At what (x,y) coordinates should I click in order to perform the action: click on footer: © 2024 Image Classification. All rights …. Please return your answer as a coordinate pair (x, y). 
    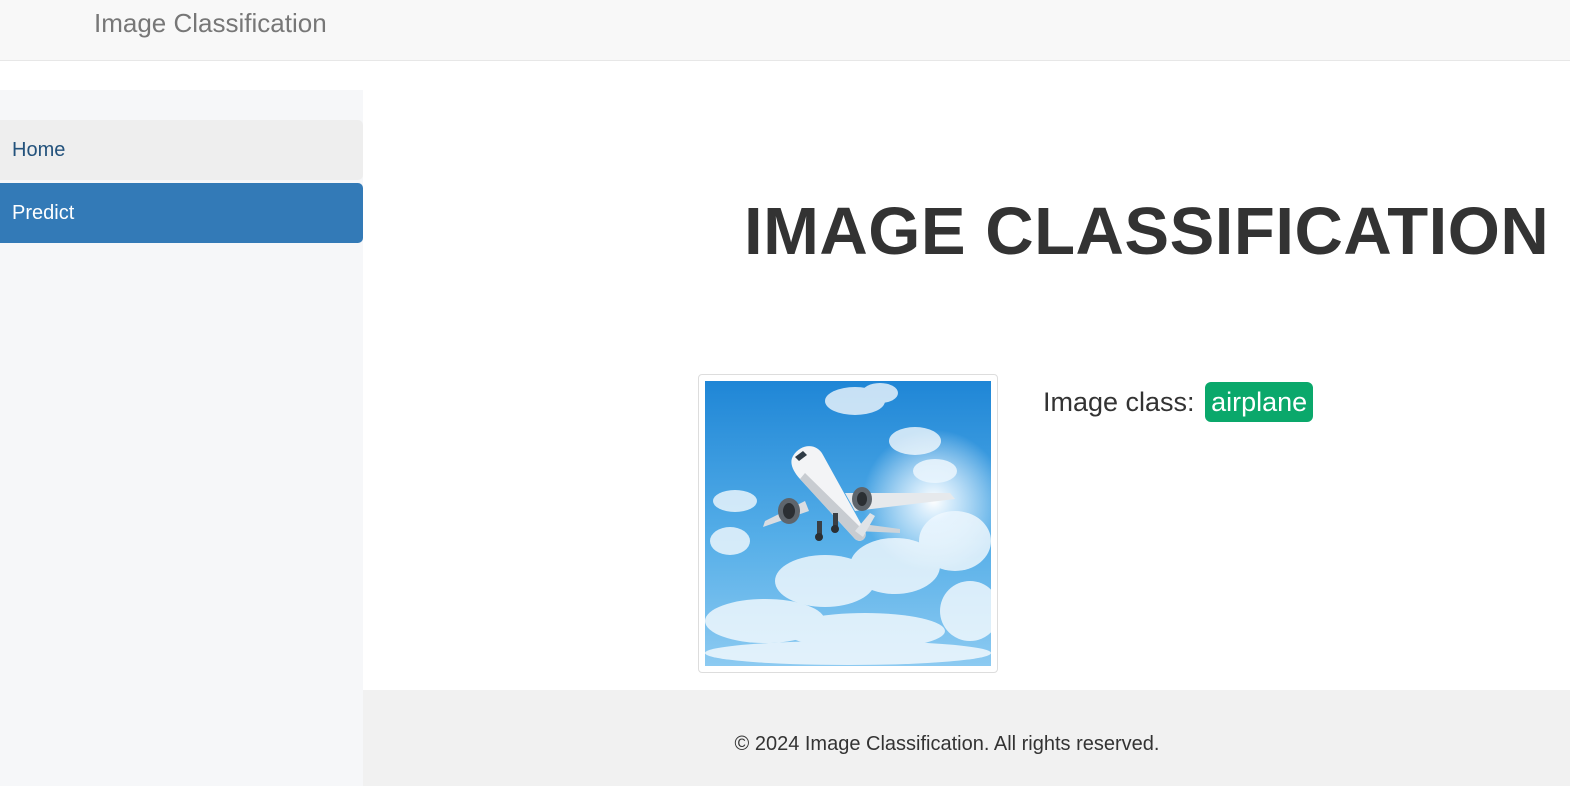
    Looking at the image, I should click on (966, 738).